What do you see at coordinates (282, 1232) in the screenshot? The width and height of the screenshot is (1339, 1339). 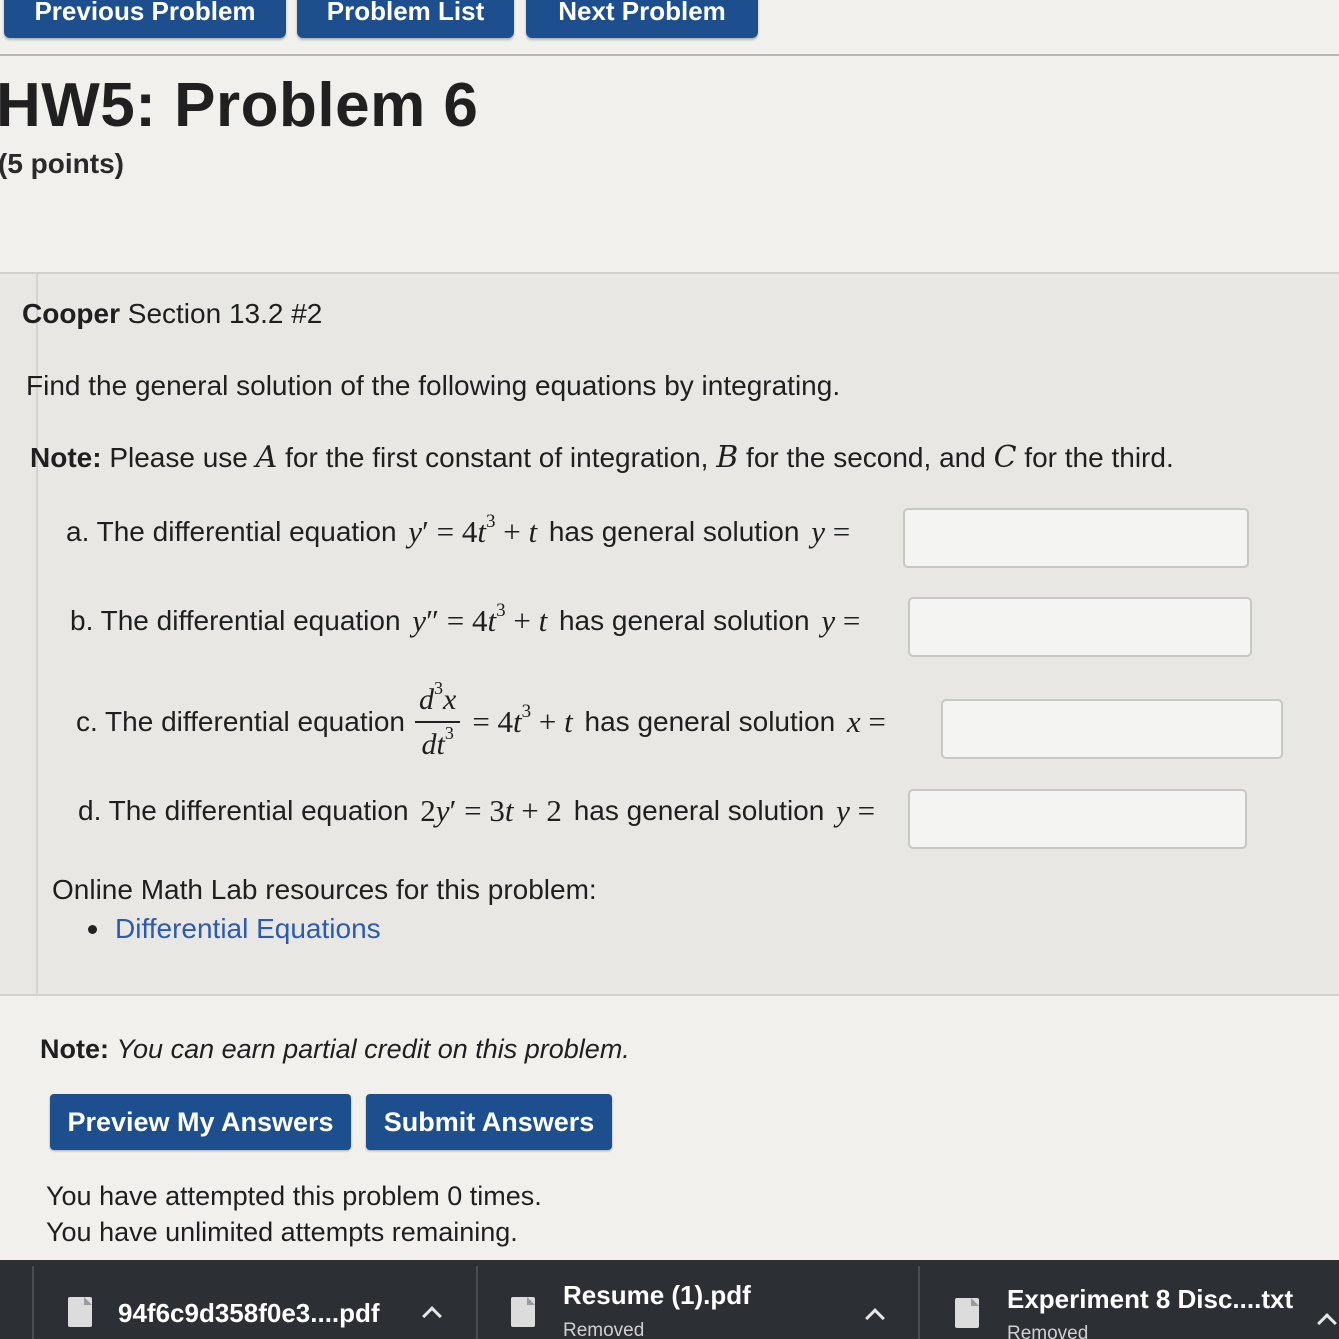 I see `attempts-remaining: You have unlimited attempts remaining.` at bounding box center [282, 1232].